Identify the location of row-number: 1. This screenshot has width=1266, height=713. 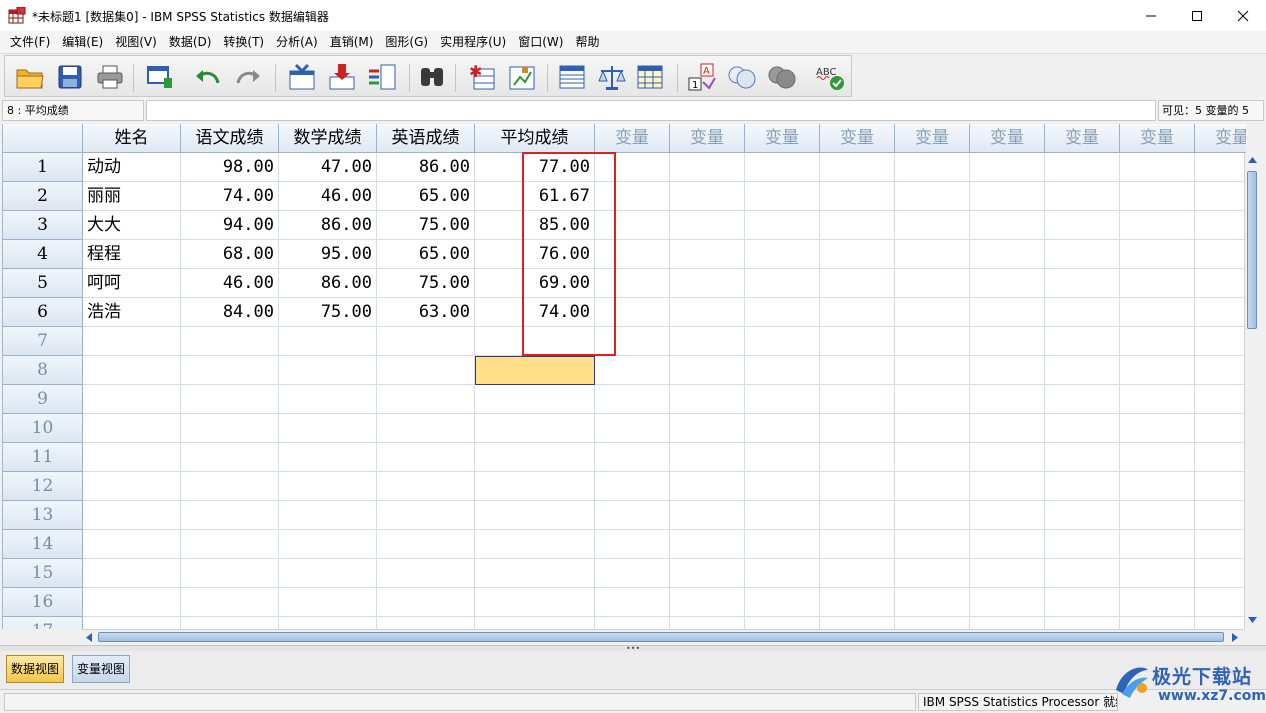
(43, 167).